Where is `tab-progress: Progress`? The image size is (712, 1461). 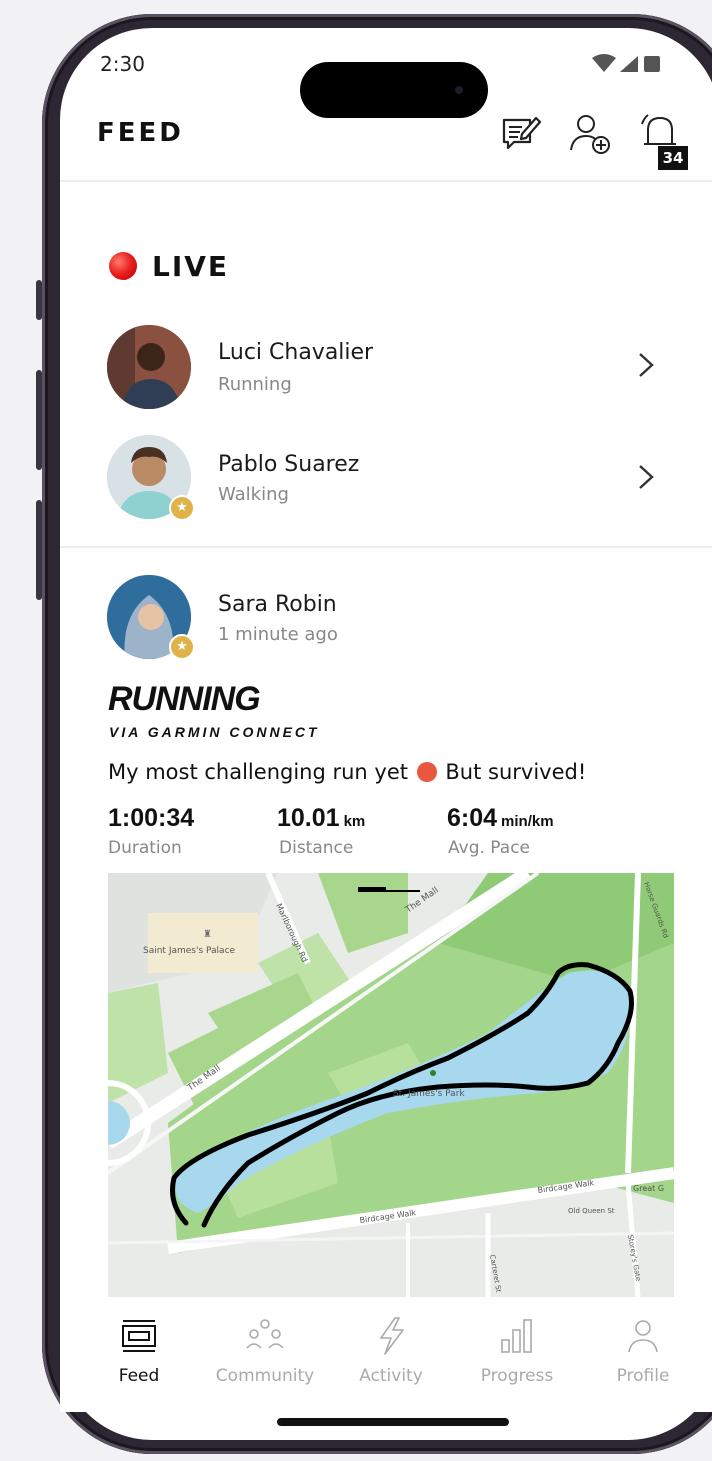 tab-progress: Progress is located at coordinates (517, 1351).